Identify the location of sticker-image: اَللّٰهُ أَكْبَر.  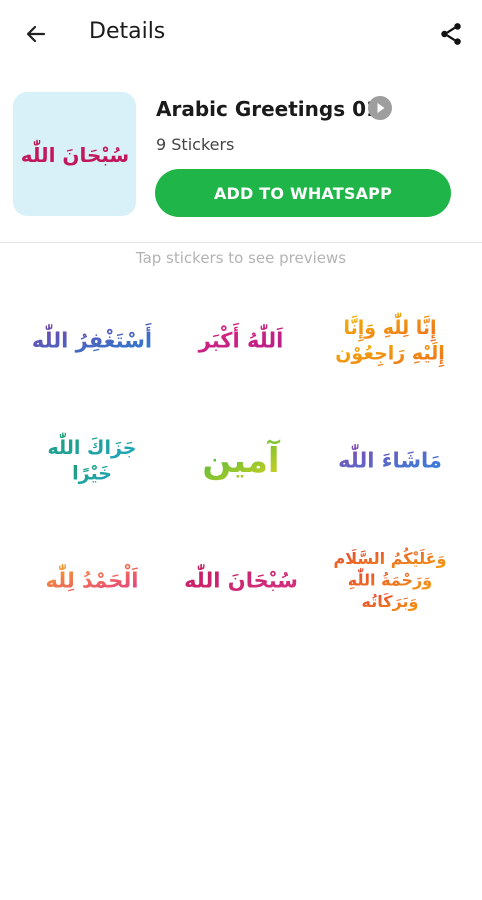
(241, 337).